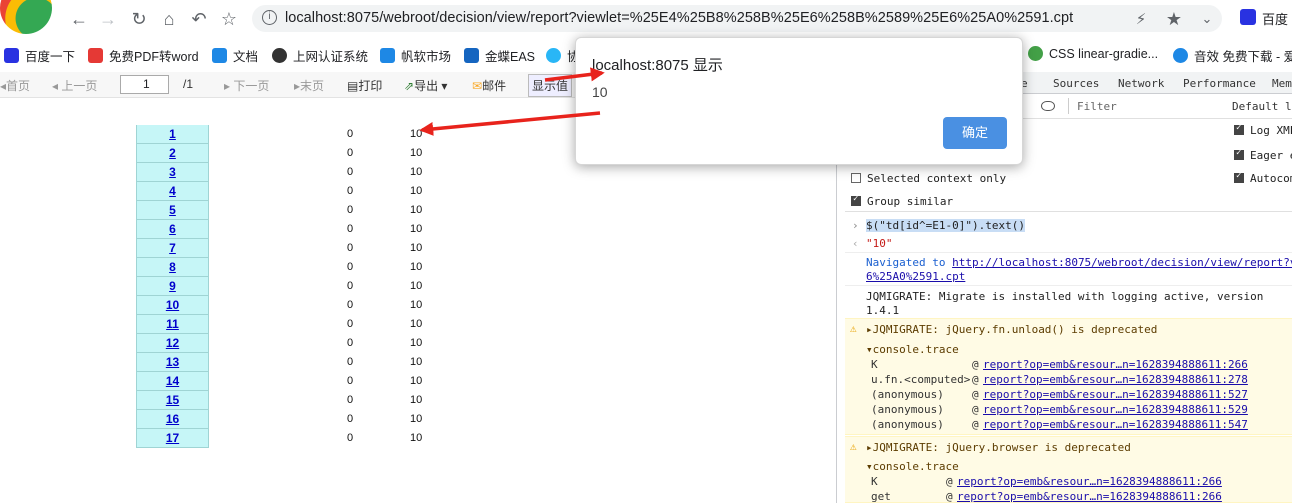 The height and width of the screenshot is (503, 1292). Describe the element at coordinates (172, 267) in the screenshot. I see `report-link-cell: 8` at that location.